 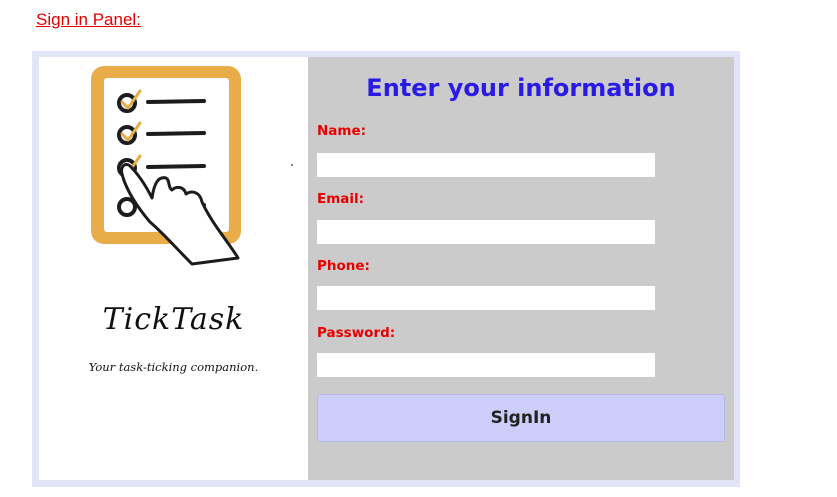 What do you see at coordinates (521, 418) in the screenshot?
I see `signin-button: SignIn` at bounding box center [521, 418].